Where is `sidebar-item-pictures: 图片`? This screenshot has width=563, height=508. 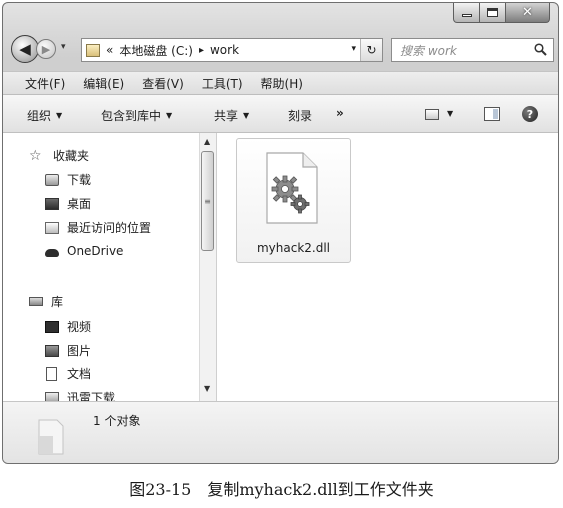 sidebar-item-pictures: 图片 is located at coordinates (68, 350).